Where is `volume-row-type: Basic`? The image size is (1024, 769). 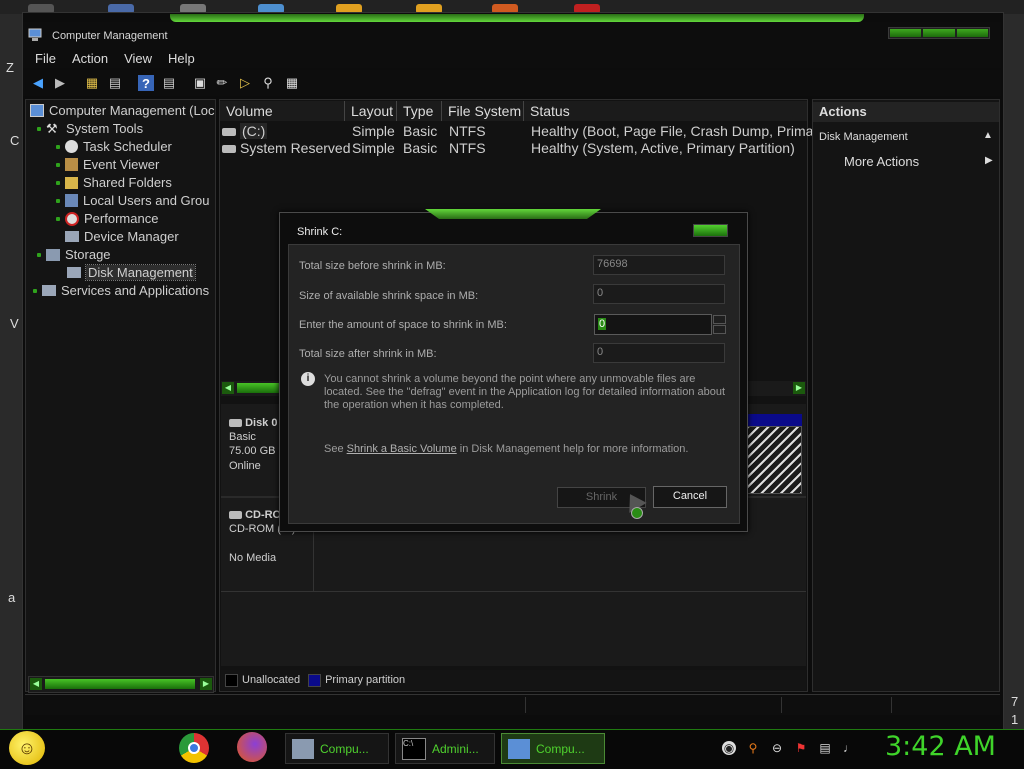
volume-row-type: Basic is located at coordinates (420, 148).